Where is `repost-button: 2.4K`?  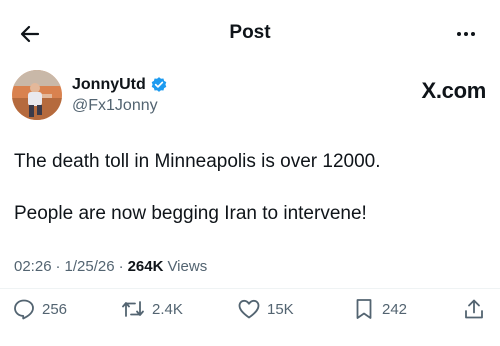 repost-button: 2.4K is located at coordinates (151, 309).